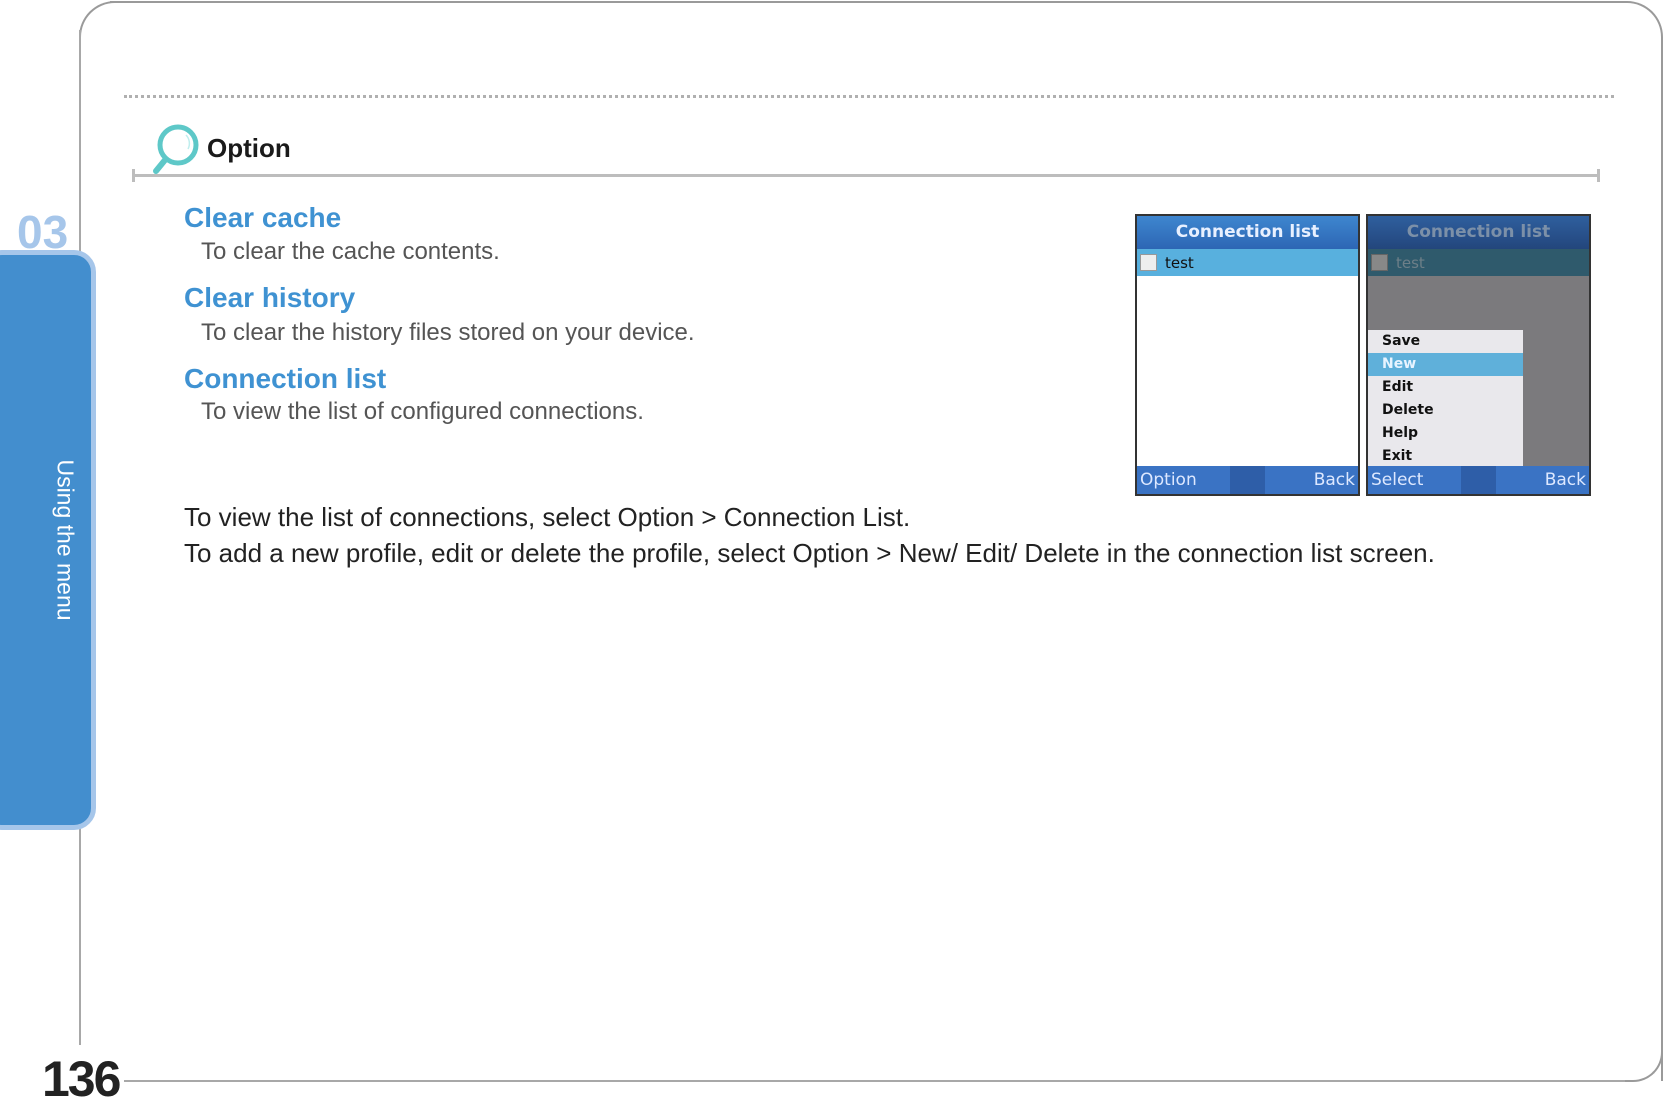 The height and width of the screenshot is (1108, 1667). Describe the element at coordinates (876, 1081) in the screenshot. I see `page-frame-bottom` at that location.